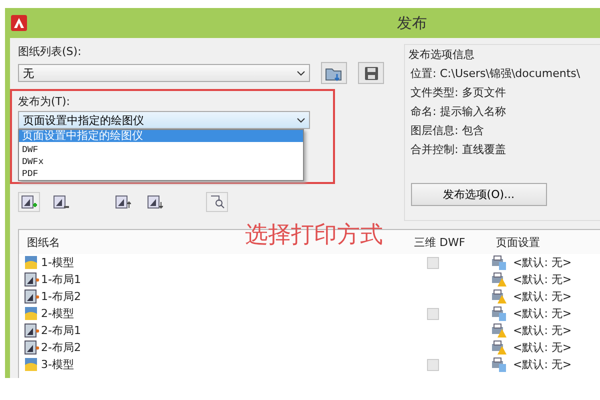  I want to click on group-title: 发布选项信息, so click(441, 54).